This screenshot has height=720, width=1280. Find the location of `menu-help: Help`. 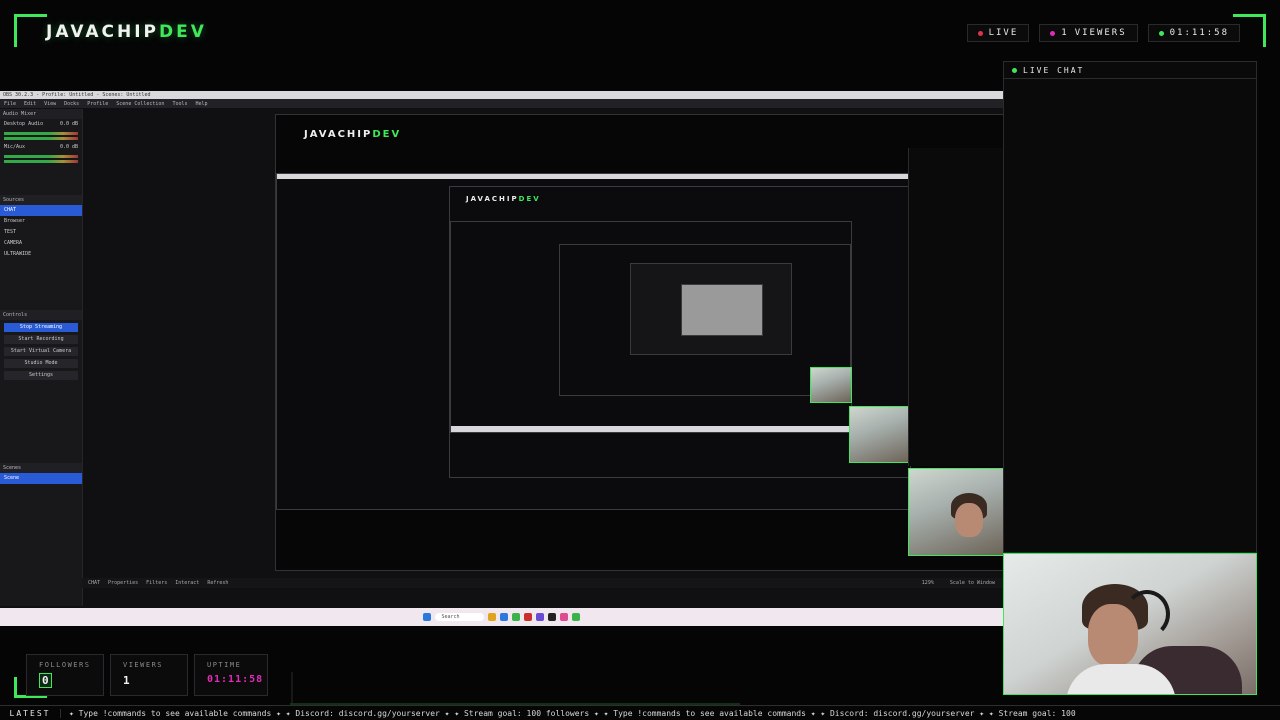

menu-help: Help is located at coordinates (202, 104).